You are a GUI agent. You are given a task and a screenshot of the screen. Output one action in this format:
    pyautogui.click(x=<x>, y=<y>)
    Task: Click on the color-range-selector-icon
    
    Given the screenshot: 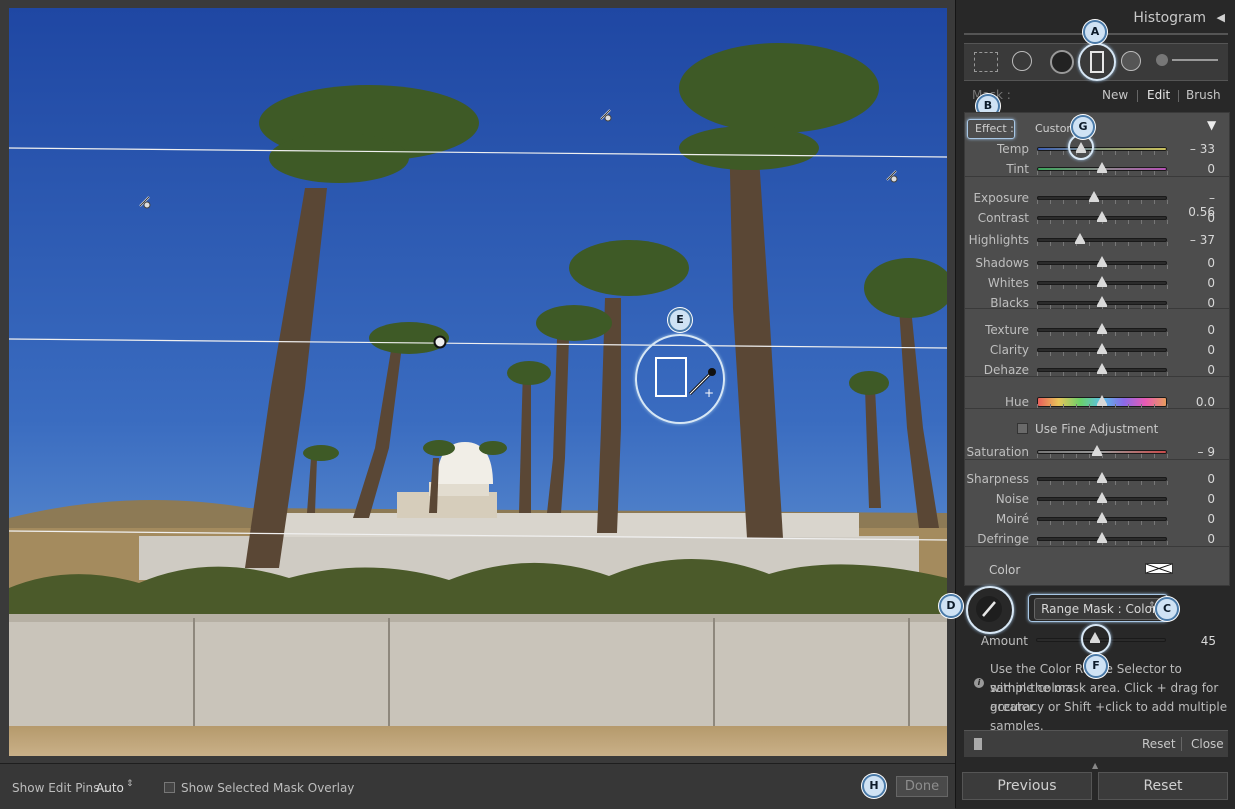 What is the action you would take?
    pyautogui.click(x=989, y=609)
    